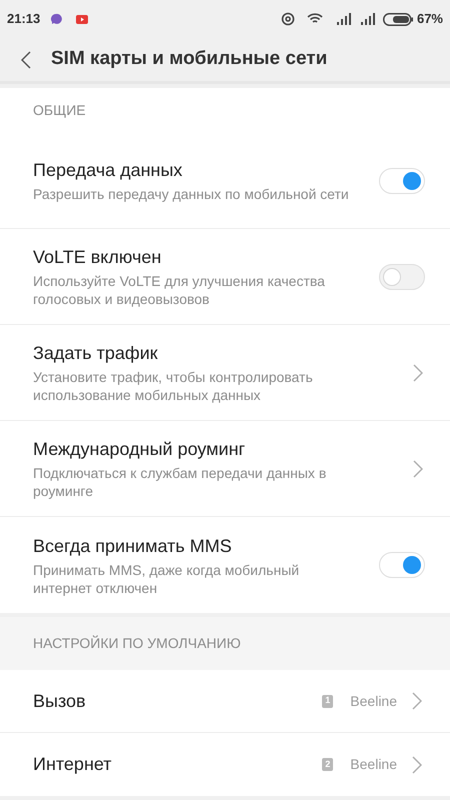 The height and width of the screenshot is (800, 450). I want to click on sim-number: 2, so click(328, 764).